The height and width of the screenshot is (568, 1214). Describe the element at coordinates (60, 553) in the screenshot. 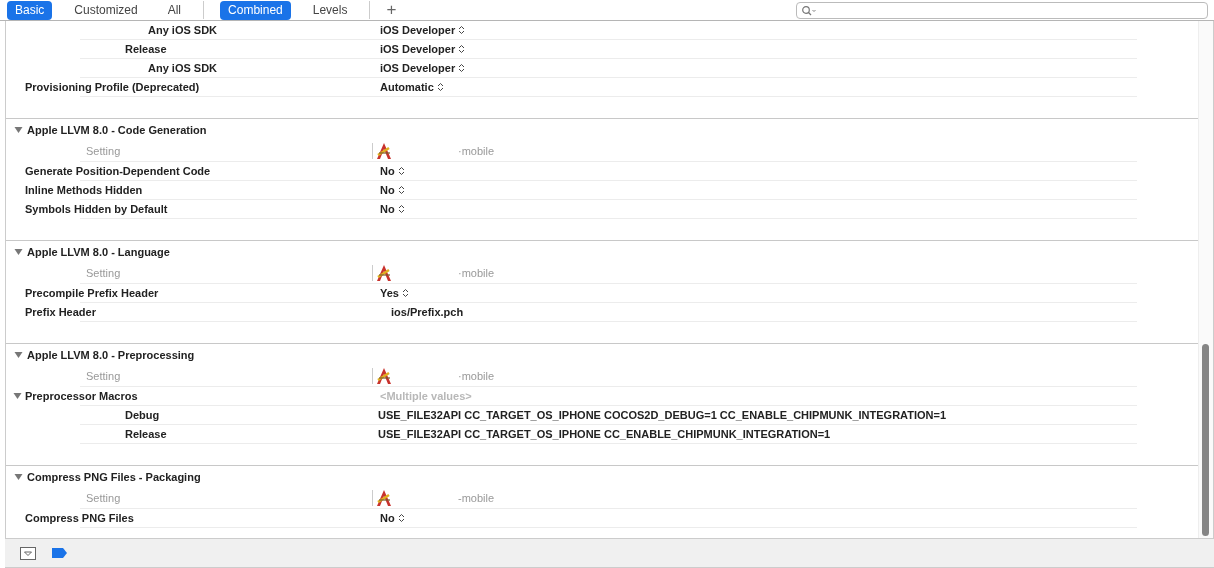

I see `tag-icon` at that location.